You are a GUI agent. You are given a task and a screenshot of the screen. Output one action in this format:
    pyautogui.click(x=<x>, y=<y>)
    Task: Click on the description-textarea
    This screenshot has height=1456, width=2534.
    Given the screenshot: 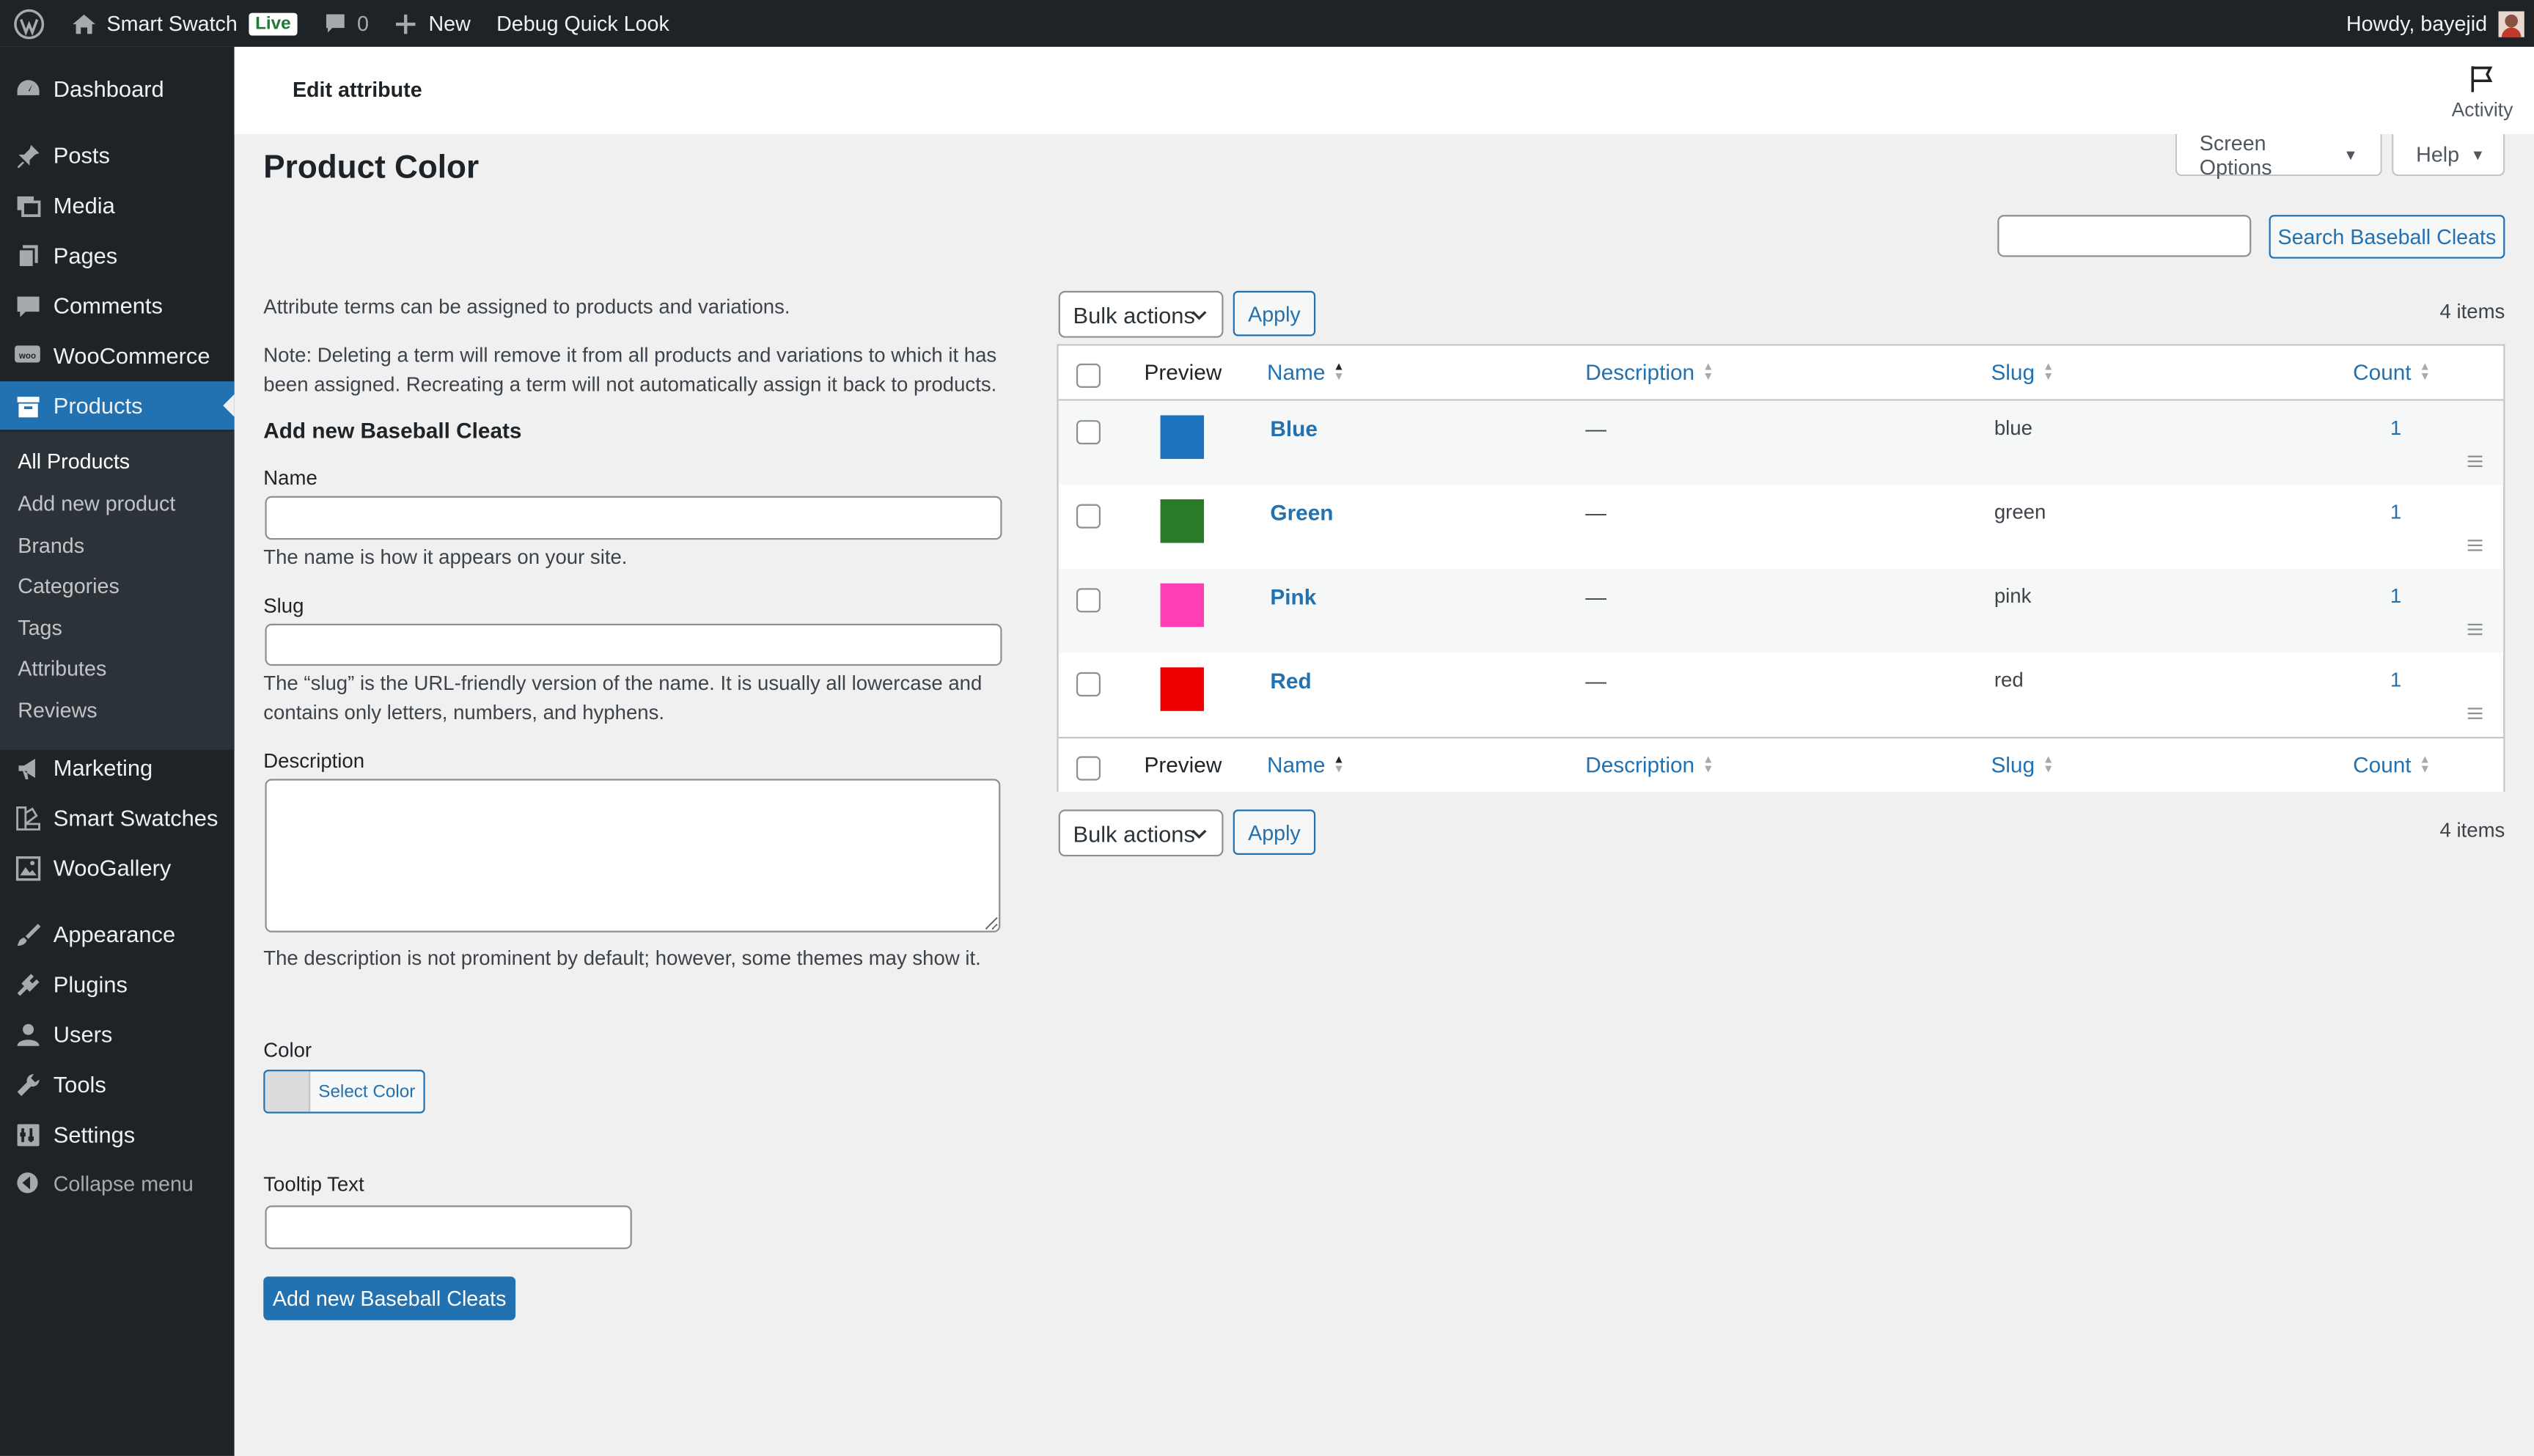 What is the action you would take?
    pyautogui.click(x=633, y=856)
    